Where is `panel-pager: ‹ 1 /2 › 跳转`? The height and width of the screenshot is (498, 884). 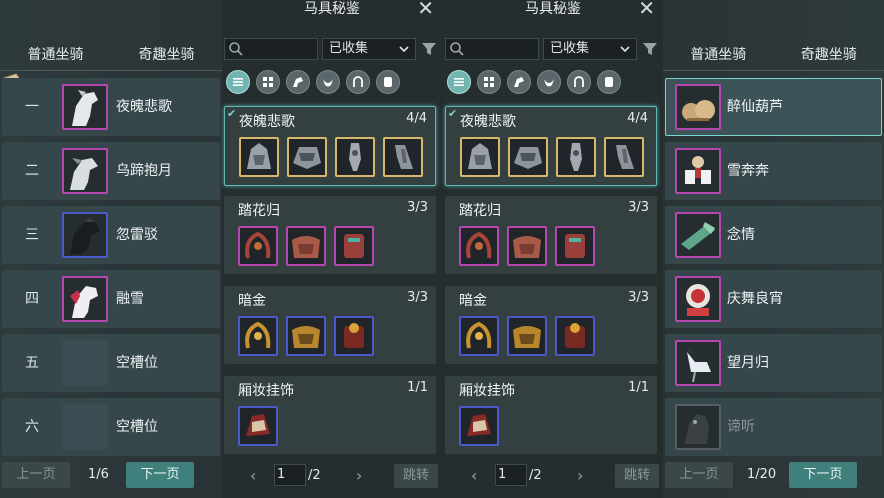
panel-pager: ‹ 1 /2 › 跳转 is located at coordinates (553, 476).